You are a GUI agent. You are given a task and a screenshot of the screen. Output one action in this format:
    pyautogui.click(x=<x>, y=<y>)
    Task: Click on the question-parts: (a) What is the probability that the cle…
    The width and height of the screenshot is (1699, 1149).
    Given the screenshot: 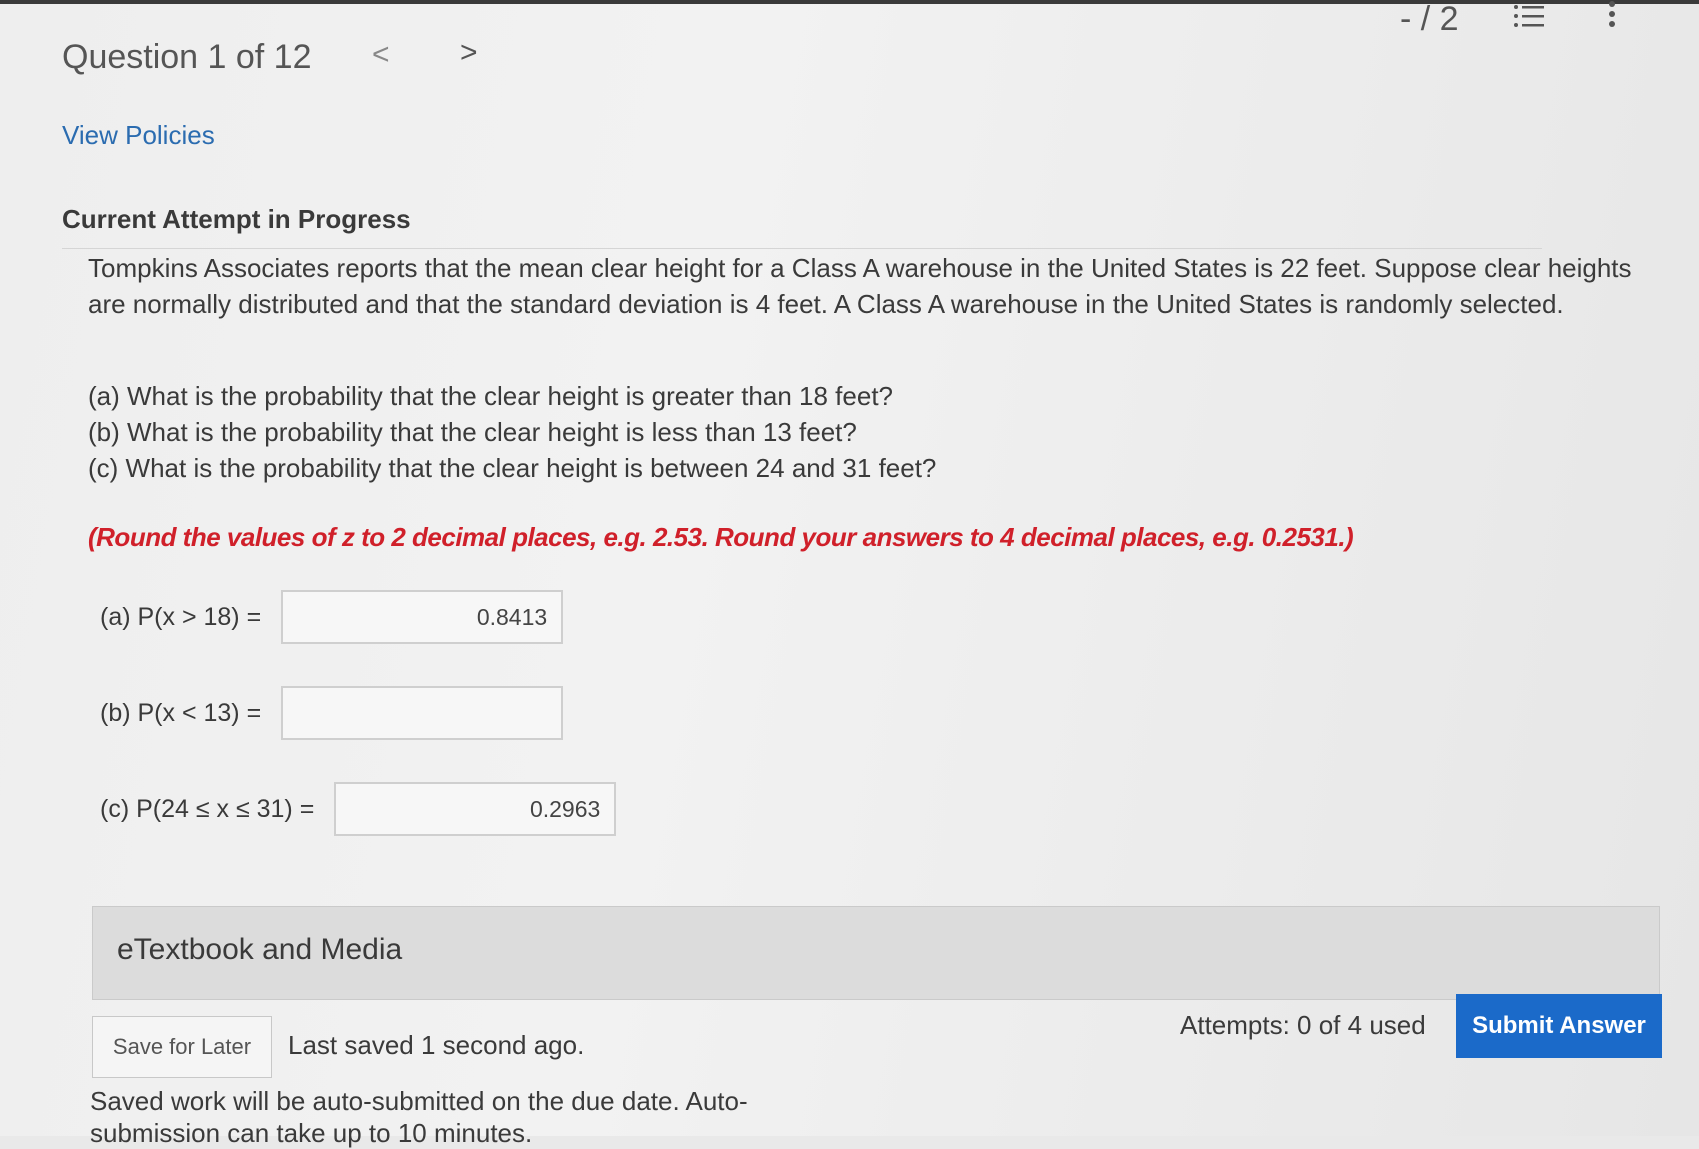 What is the action you would take?
    pyautogui.click(x=512, y=432)
    